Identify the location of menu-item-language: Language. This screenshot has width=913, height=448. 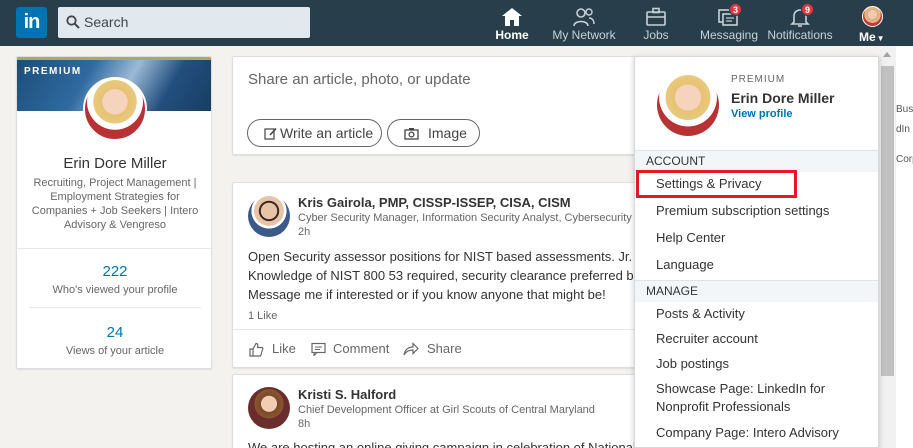
(685, 265).